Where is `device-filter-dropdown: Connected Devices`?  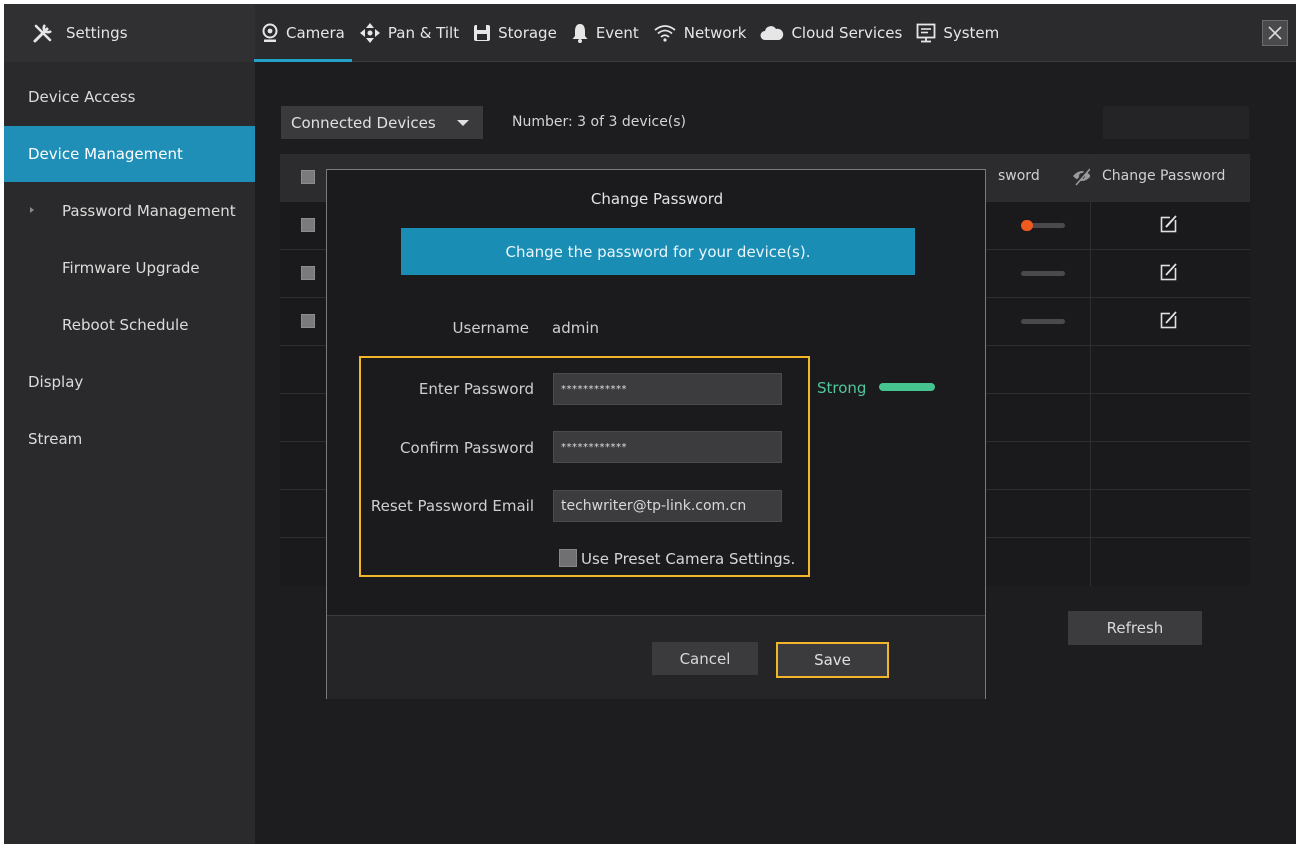
device-filter-dropdown: Connected Devices is located at coordinates (382, 122).